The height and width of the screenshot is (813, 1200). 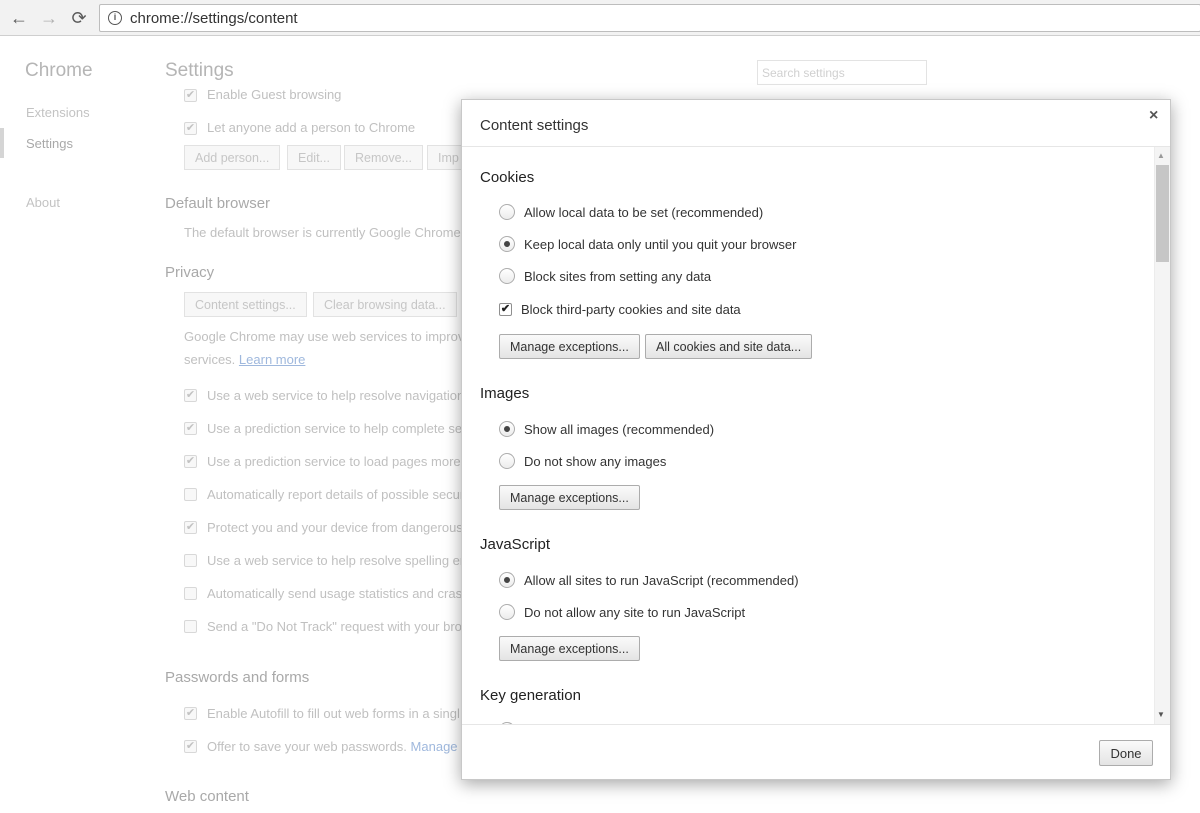 I want to click on block-third-party-checkbox: ✔, so click(x=505, y=309).